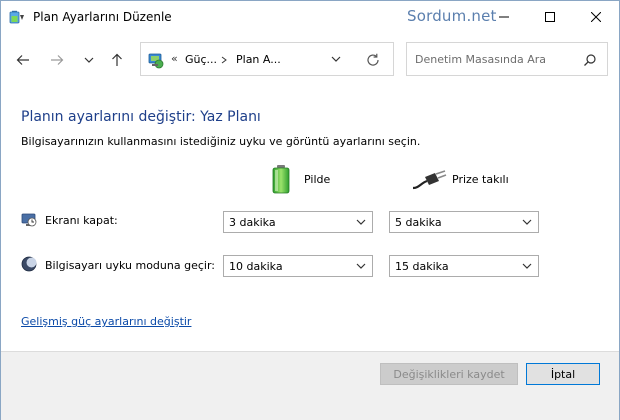  I want to click on address-dropdown-icon, so click(336, 59).